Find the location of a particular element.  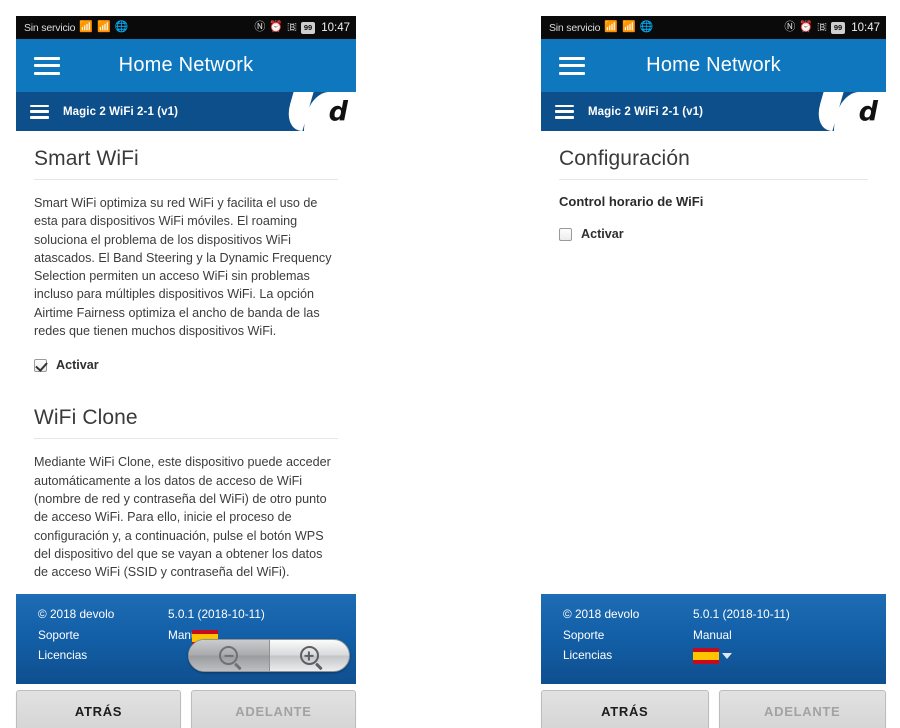

smart-wifi-activate-label: Activar is located at coordinates (77, 365).